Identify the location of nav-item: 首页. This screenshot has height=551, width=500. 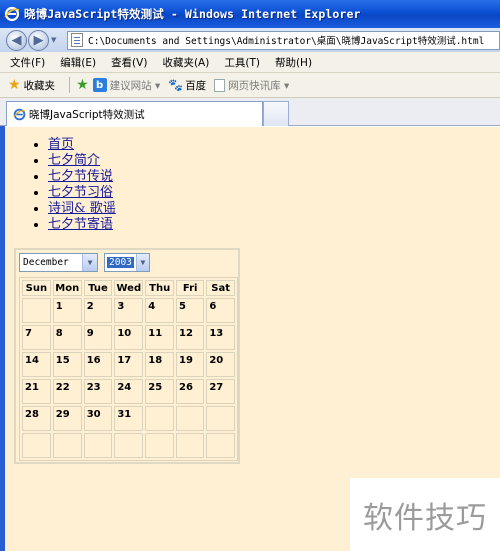
(82, 145).